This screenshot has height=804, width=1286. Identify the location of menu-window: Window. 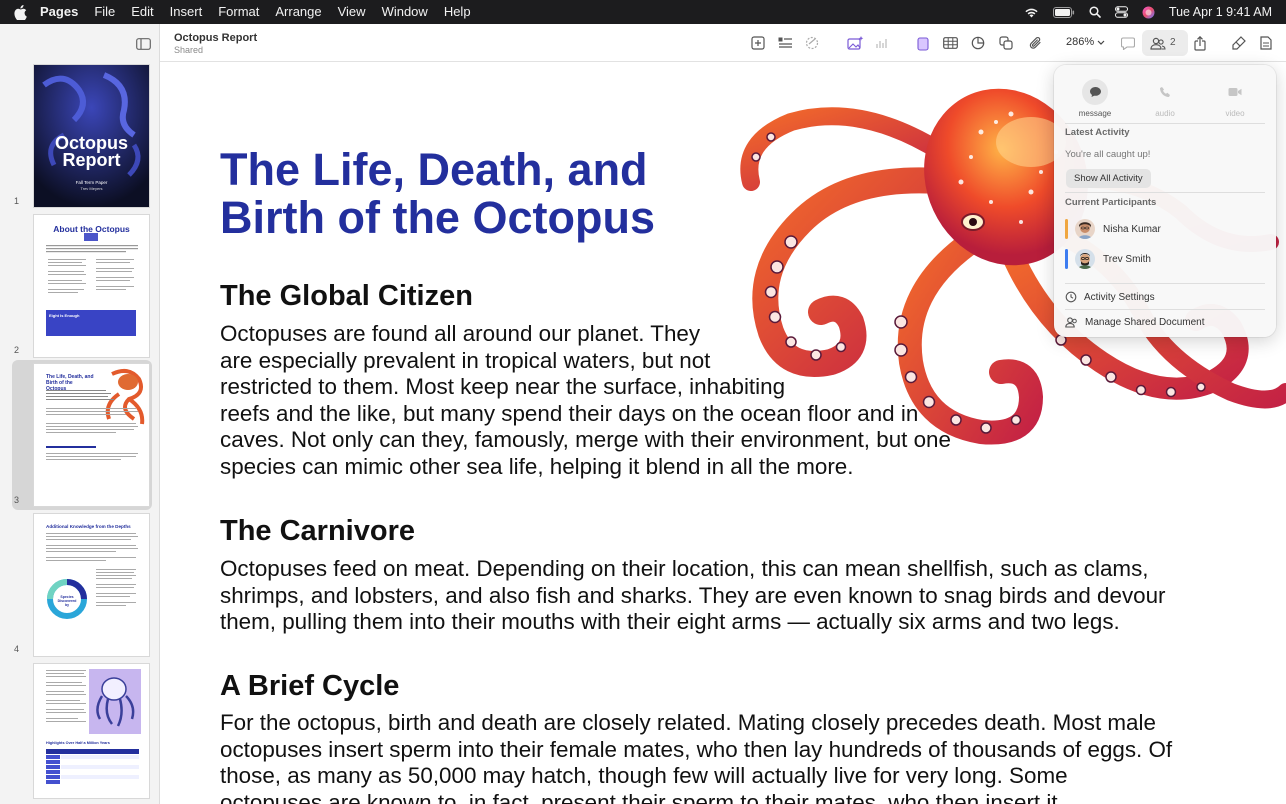
(405, 12).